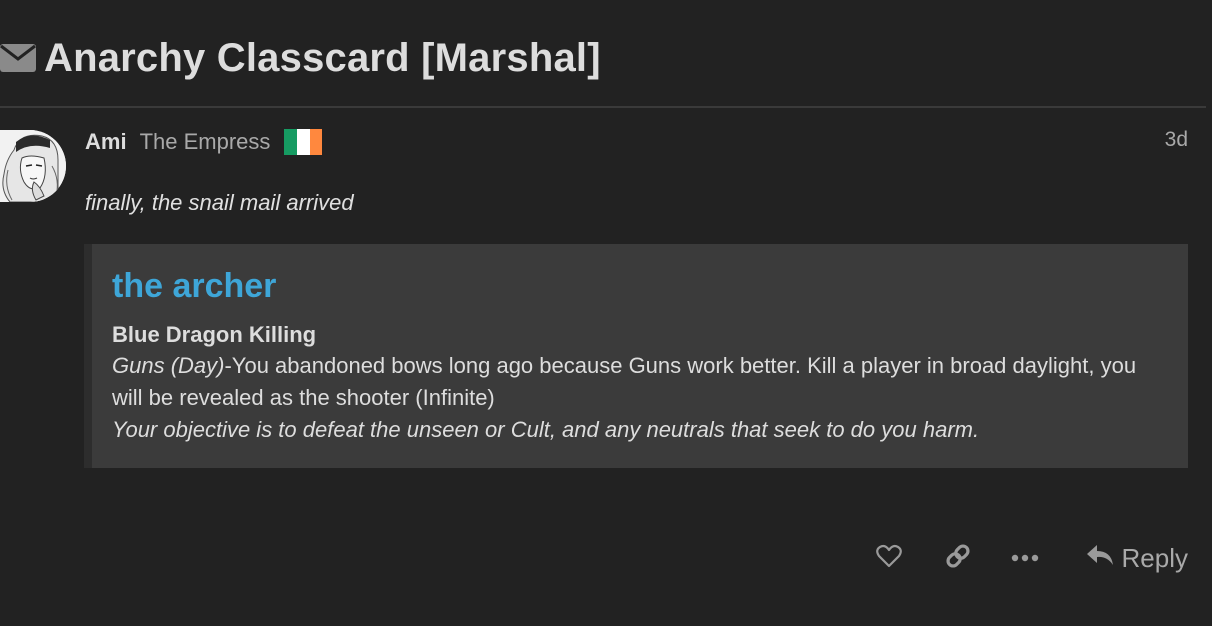 The width and height of the screenshot is (1212, 626). What do you see at coordinates (214, 334) in the screenshot?
I see `card-subheading: Blue Dragon Killing` at bounding box center [214, 334].